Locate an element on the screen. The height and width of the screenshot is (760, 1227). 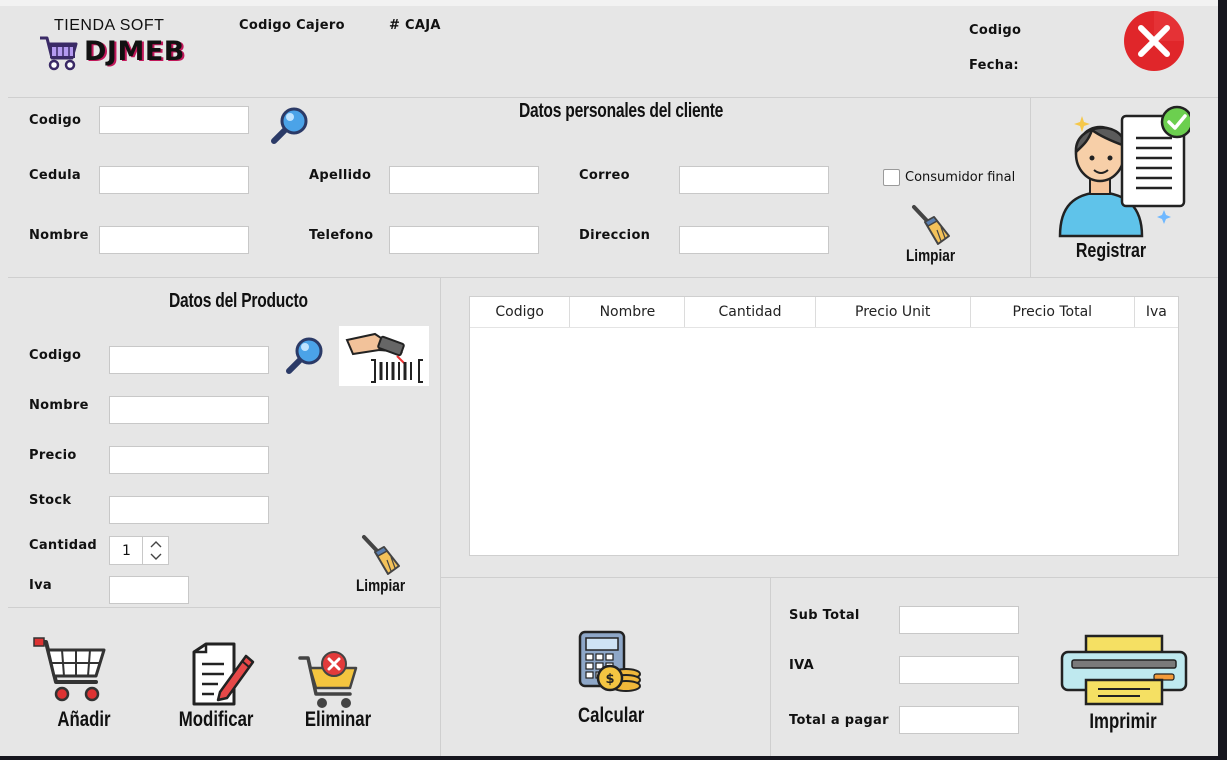
producto-divider is located at coordinates (440, 516).